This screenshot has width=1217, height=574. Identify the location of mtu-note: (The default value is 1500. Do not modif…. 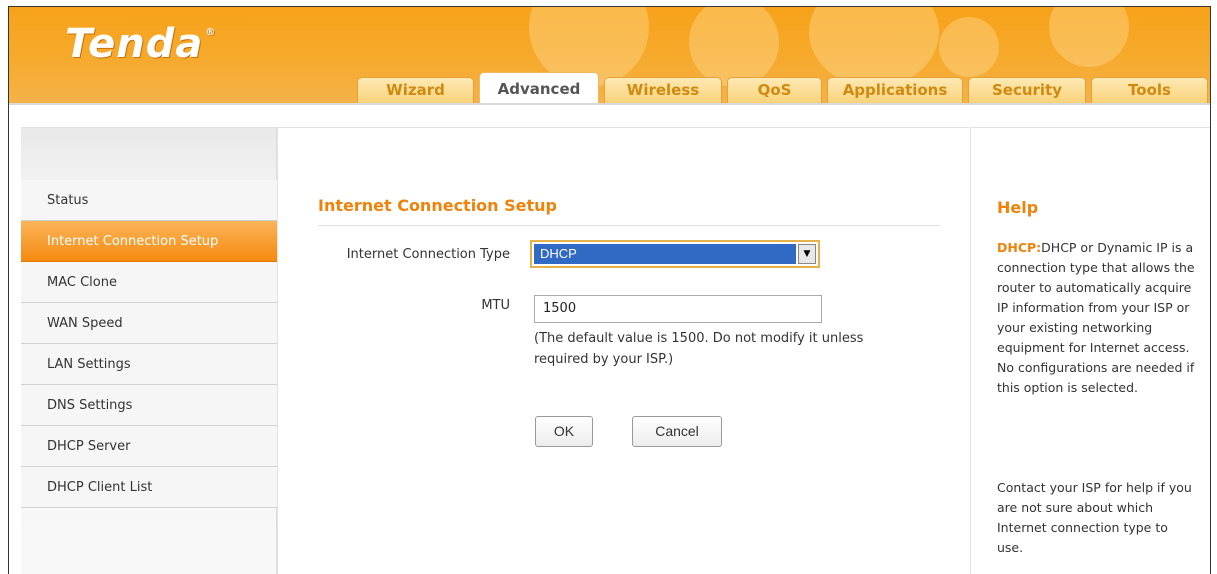
(699, 349).